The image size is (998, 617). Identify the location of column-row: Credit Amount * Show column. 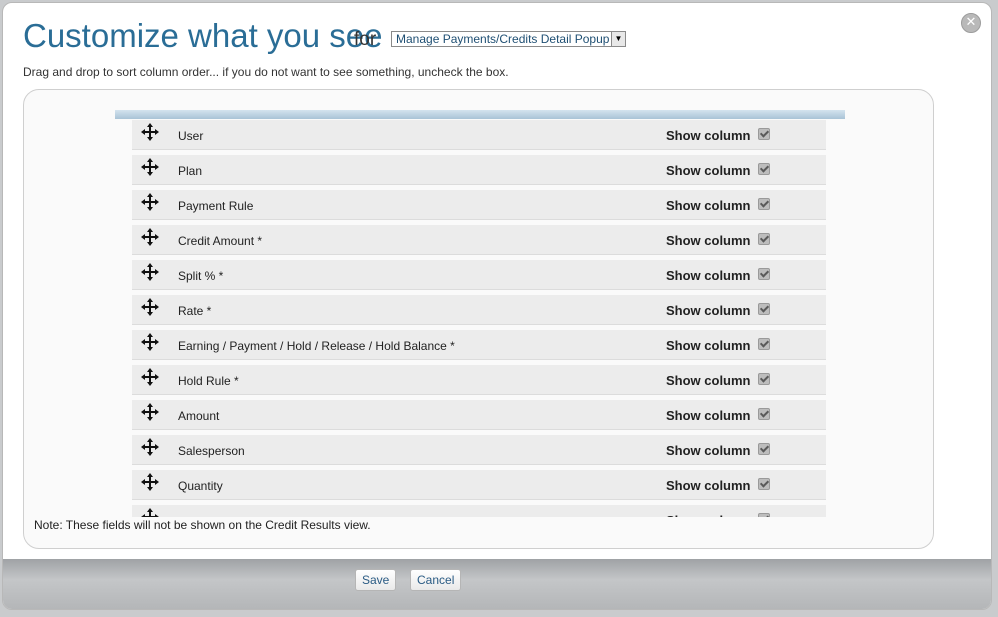
(479, 240).